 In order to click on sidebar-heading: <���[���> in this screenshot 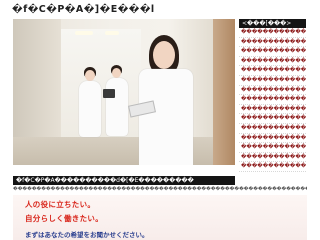, I will do `click(272, 23)`.